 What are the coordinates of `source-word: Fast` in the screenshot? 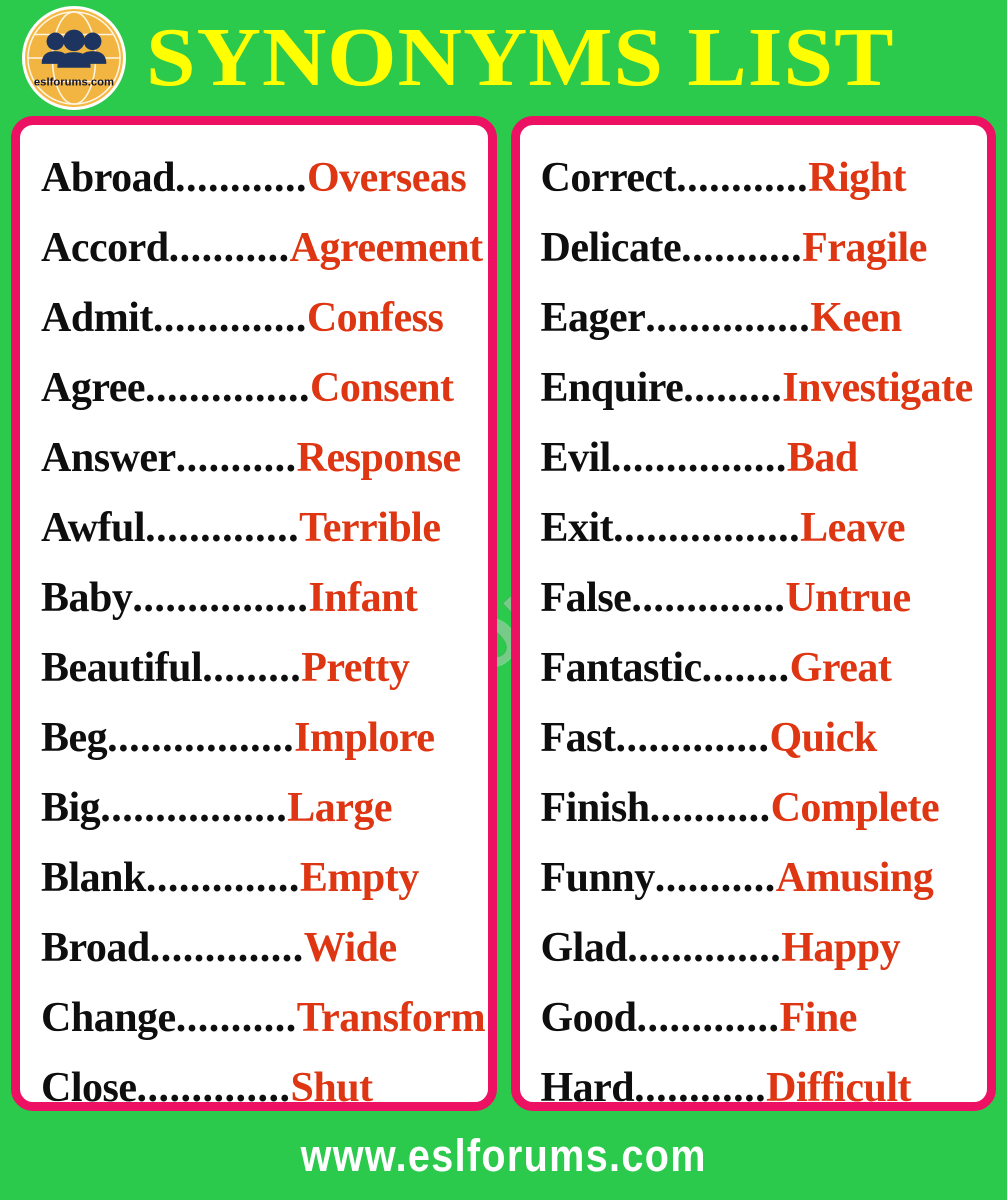 It's located at (578, 738).